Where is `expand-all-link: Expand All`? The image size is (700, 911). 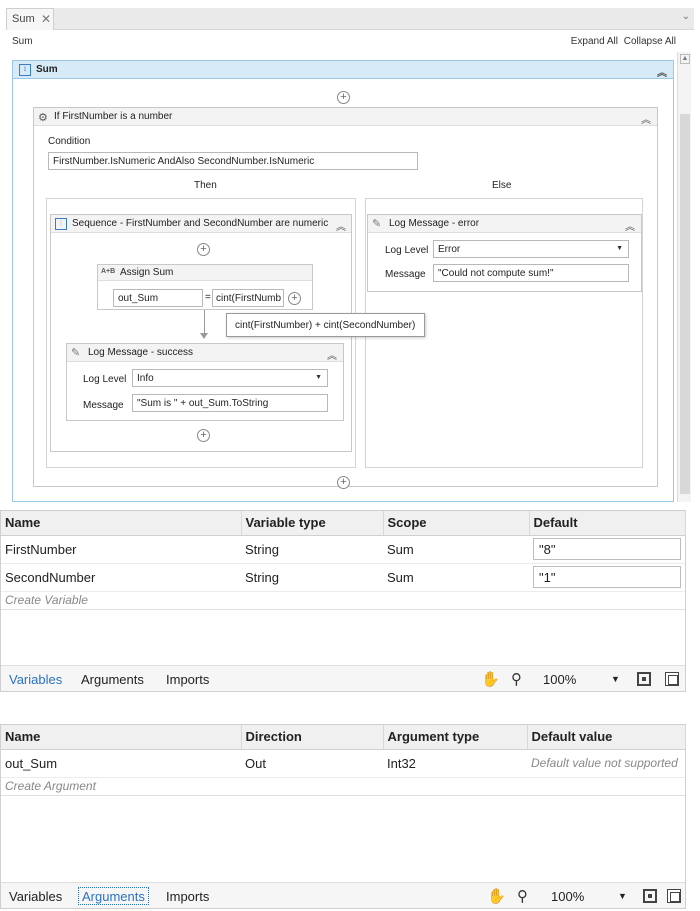
expand-all-link: Expand All is located at coordinates (594, 41).